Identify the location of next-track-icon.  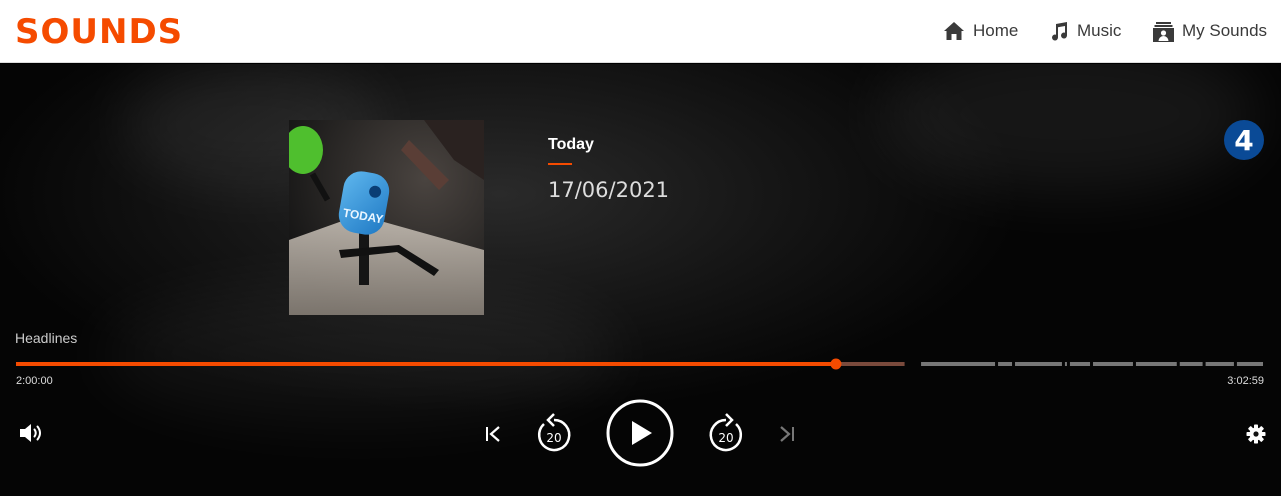
(787, 434).